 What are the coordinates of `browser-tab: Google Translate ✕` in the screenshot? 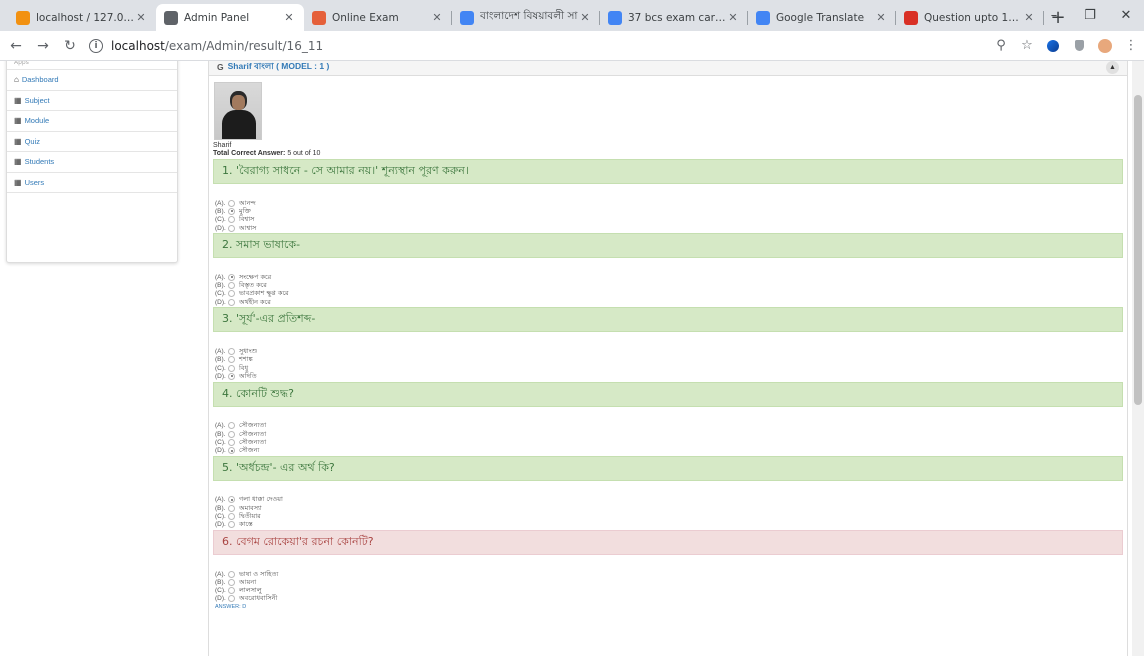 It's located at (822, 17).